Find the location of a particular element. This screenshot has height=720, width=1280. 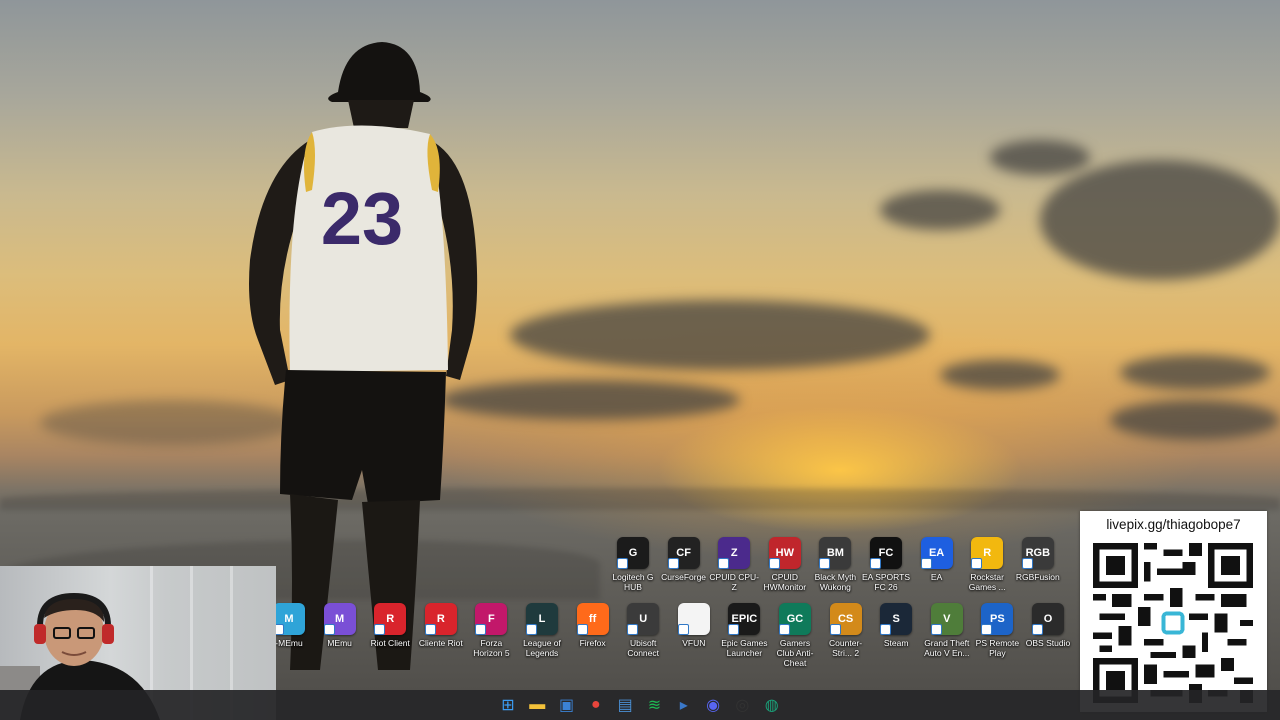

desktop-shortcut-memu: M MEmu is located at coordinates (340, 625).